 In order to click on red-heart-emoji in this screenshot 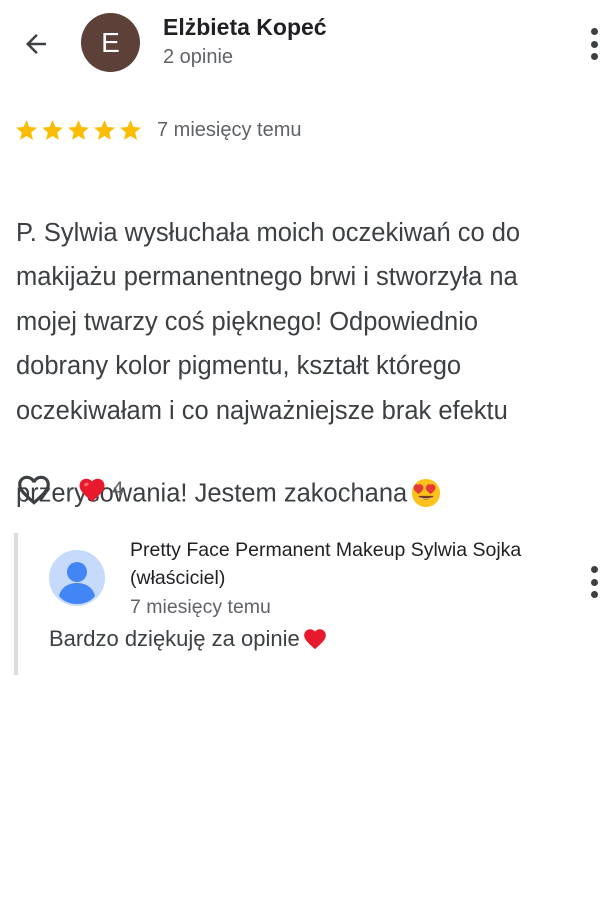, I will do `click(314, 639)`.